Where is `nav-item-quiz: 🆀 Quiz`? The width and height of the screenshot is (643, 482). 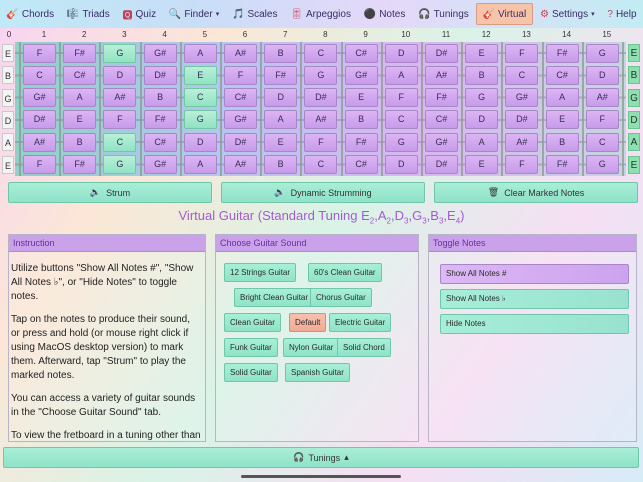 nav-item-quiz: 🆀 Quiz is located at coordinates (140, 14).